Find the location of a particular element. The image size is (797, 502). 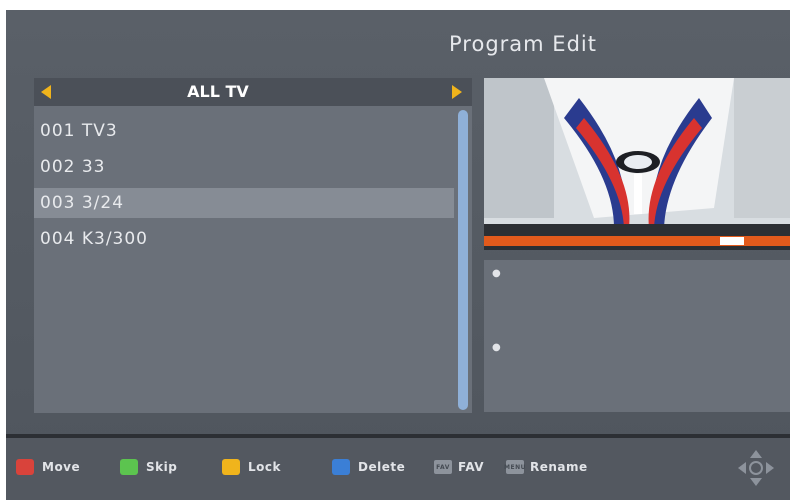

preview-image is located at coordinates (637, 164).